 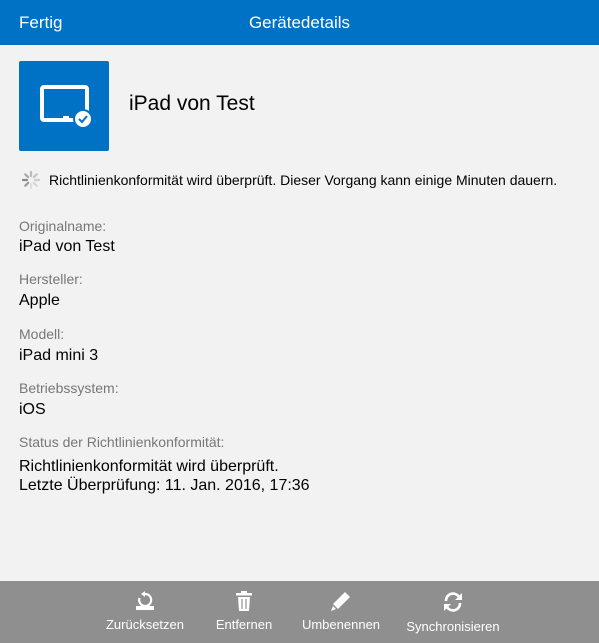 What do you see at coordinates (69, 388) in the screenshot?
I see `os-label: Betriebssystem:` at bounding box center [69, 388].